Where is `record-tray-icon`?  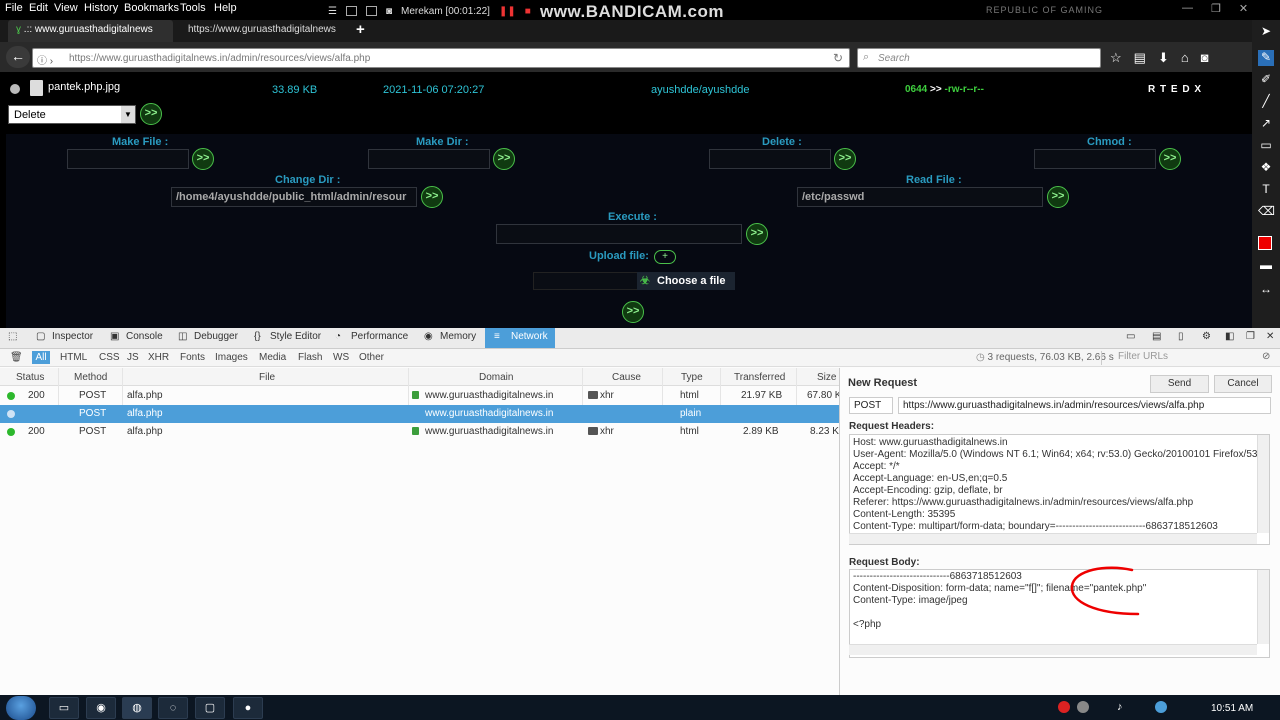 record-tray-icon is located at coordinates (1064, 707).